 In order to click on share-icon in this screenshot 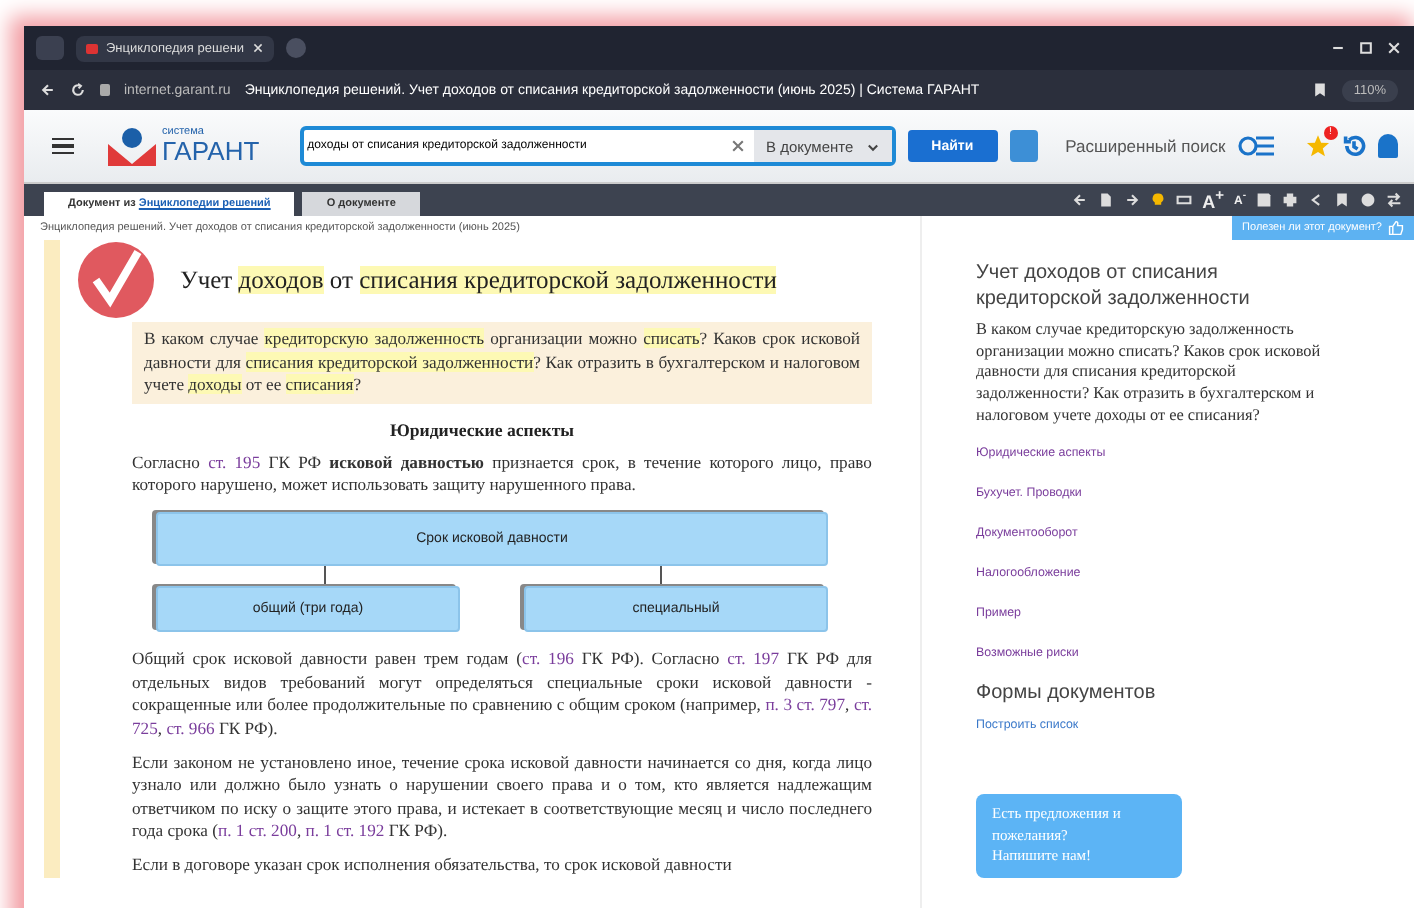, I will do `click(1316, 200)`.